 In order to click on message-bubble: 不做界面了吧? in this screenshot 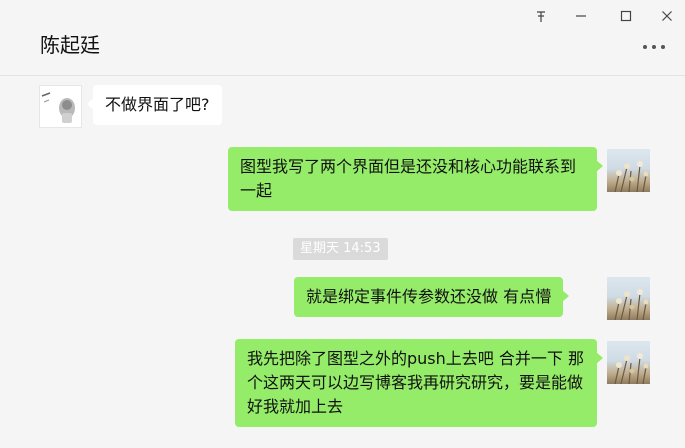, I will do `click(154, 105)`.